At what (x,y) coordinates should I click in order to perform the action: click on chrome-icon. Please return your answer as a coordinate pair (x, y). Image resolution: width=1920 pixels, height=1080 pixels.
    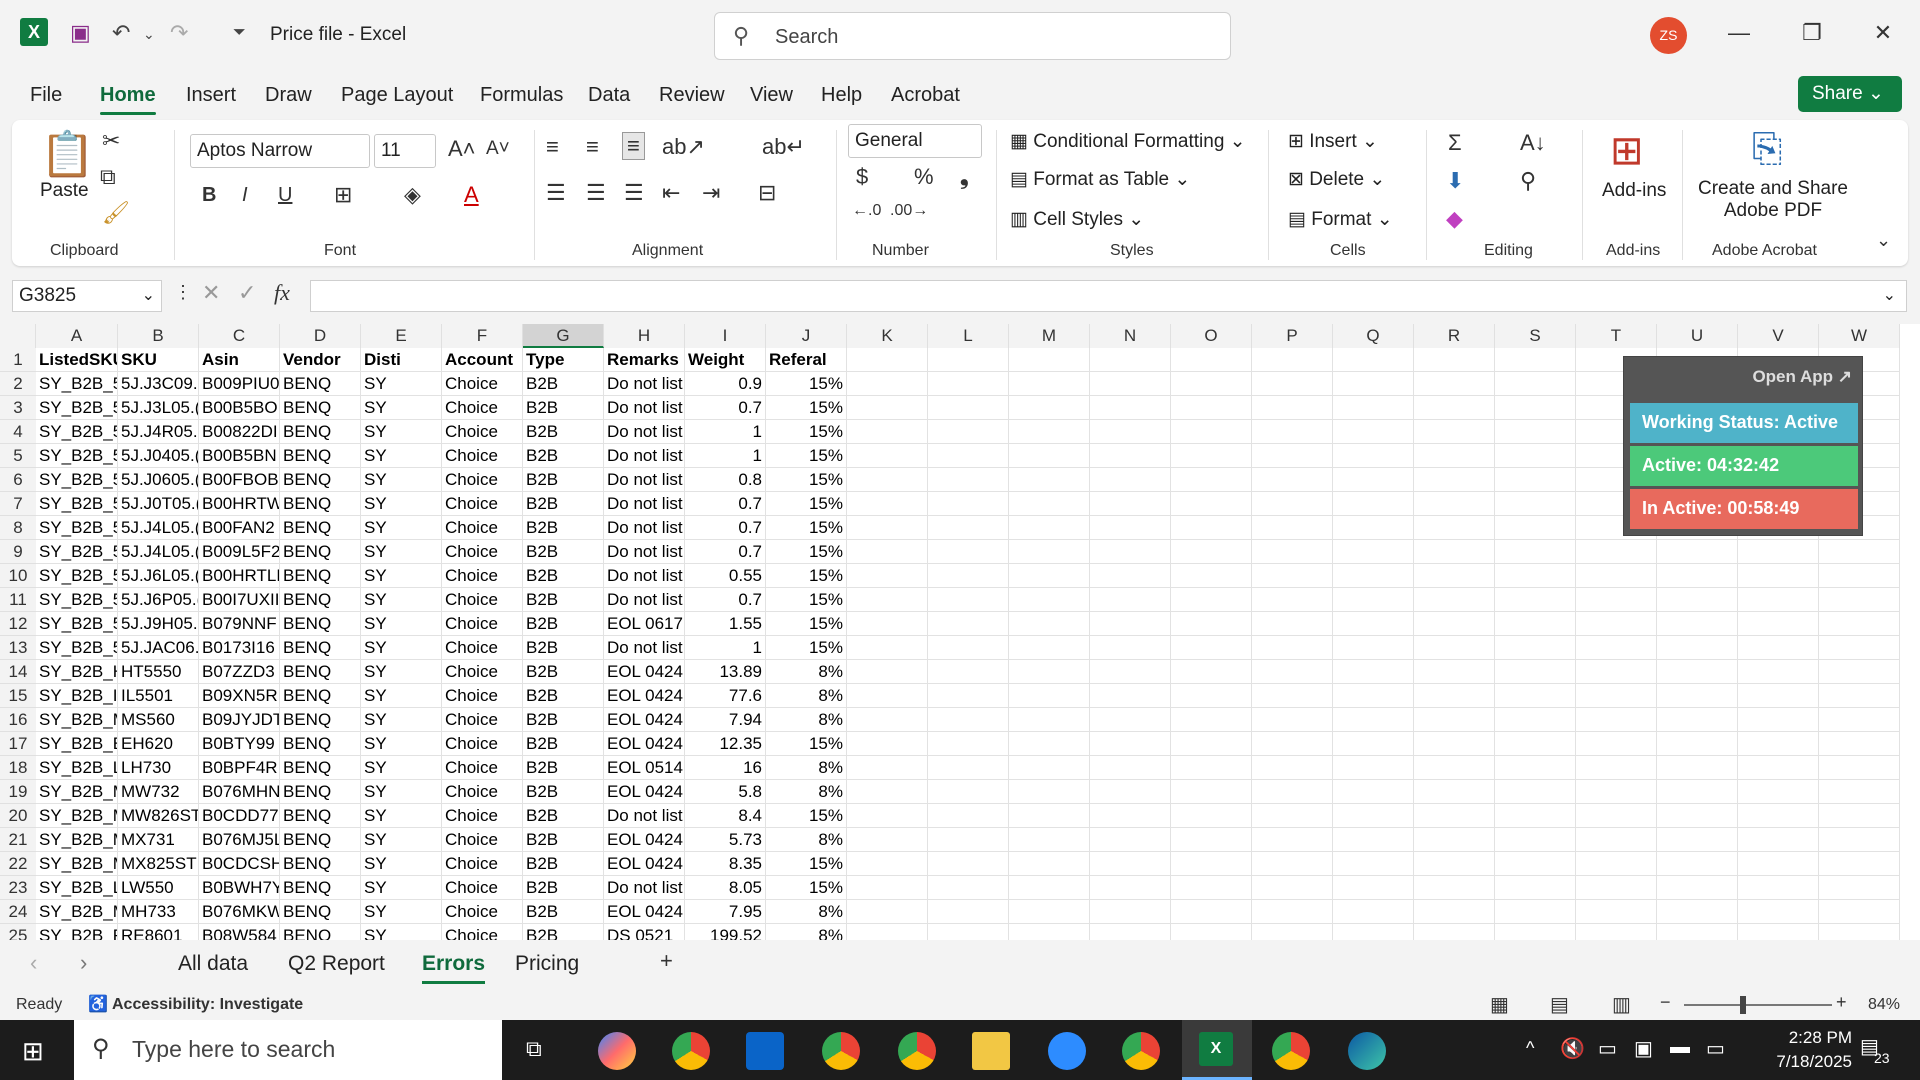
    Looking at the image, I should click on (691, 1051).